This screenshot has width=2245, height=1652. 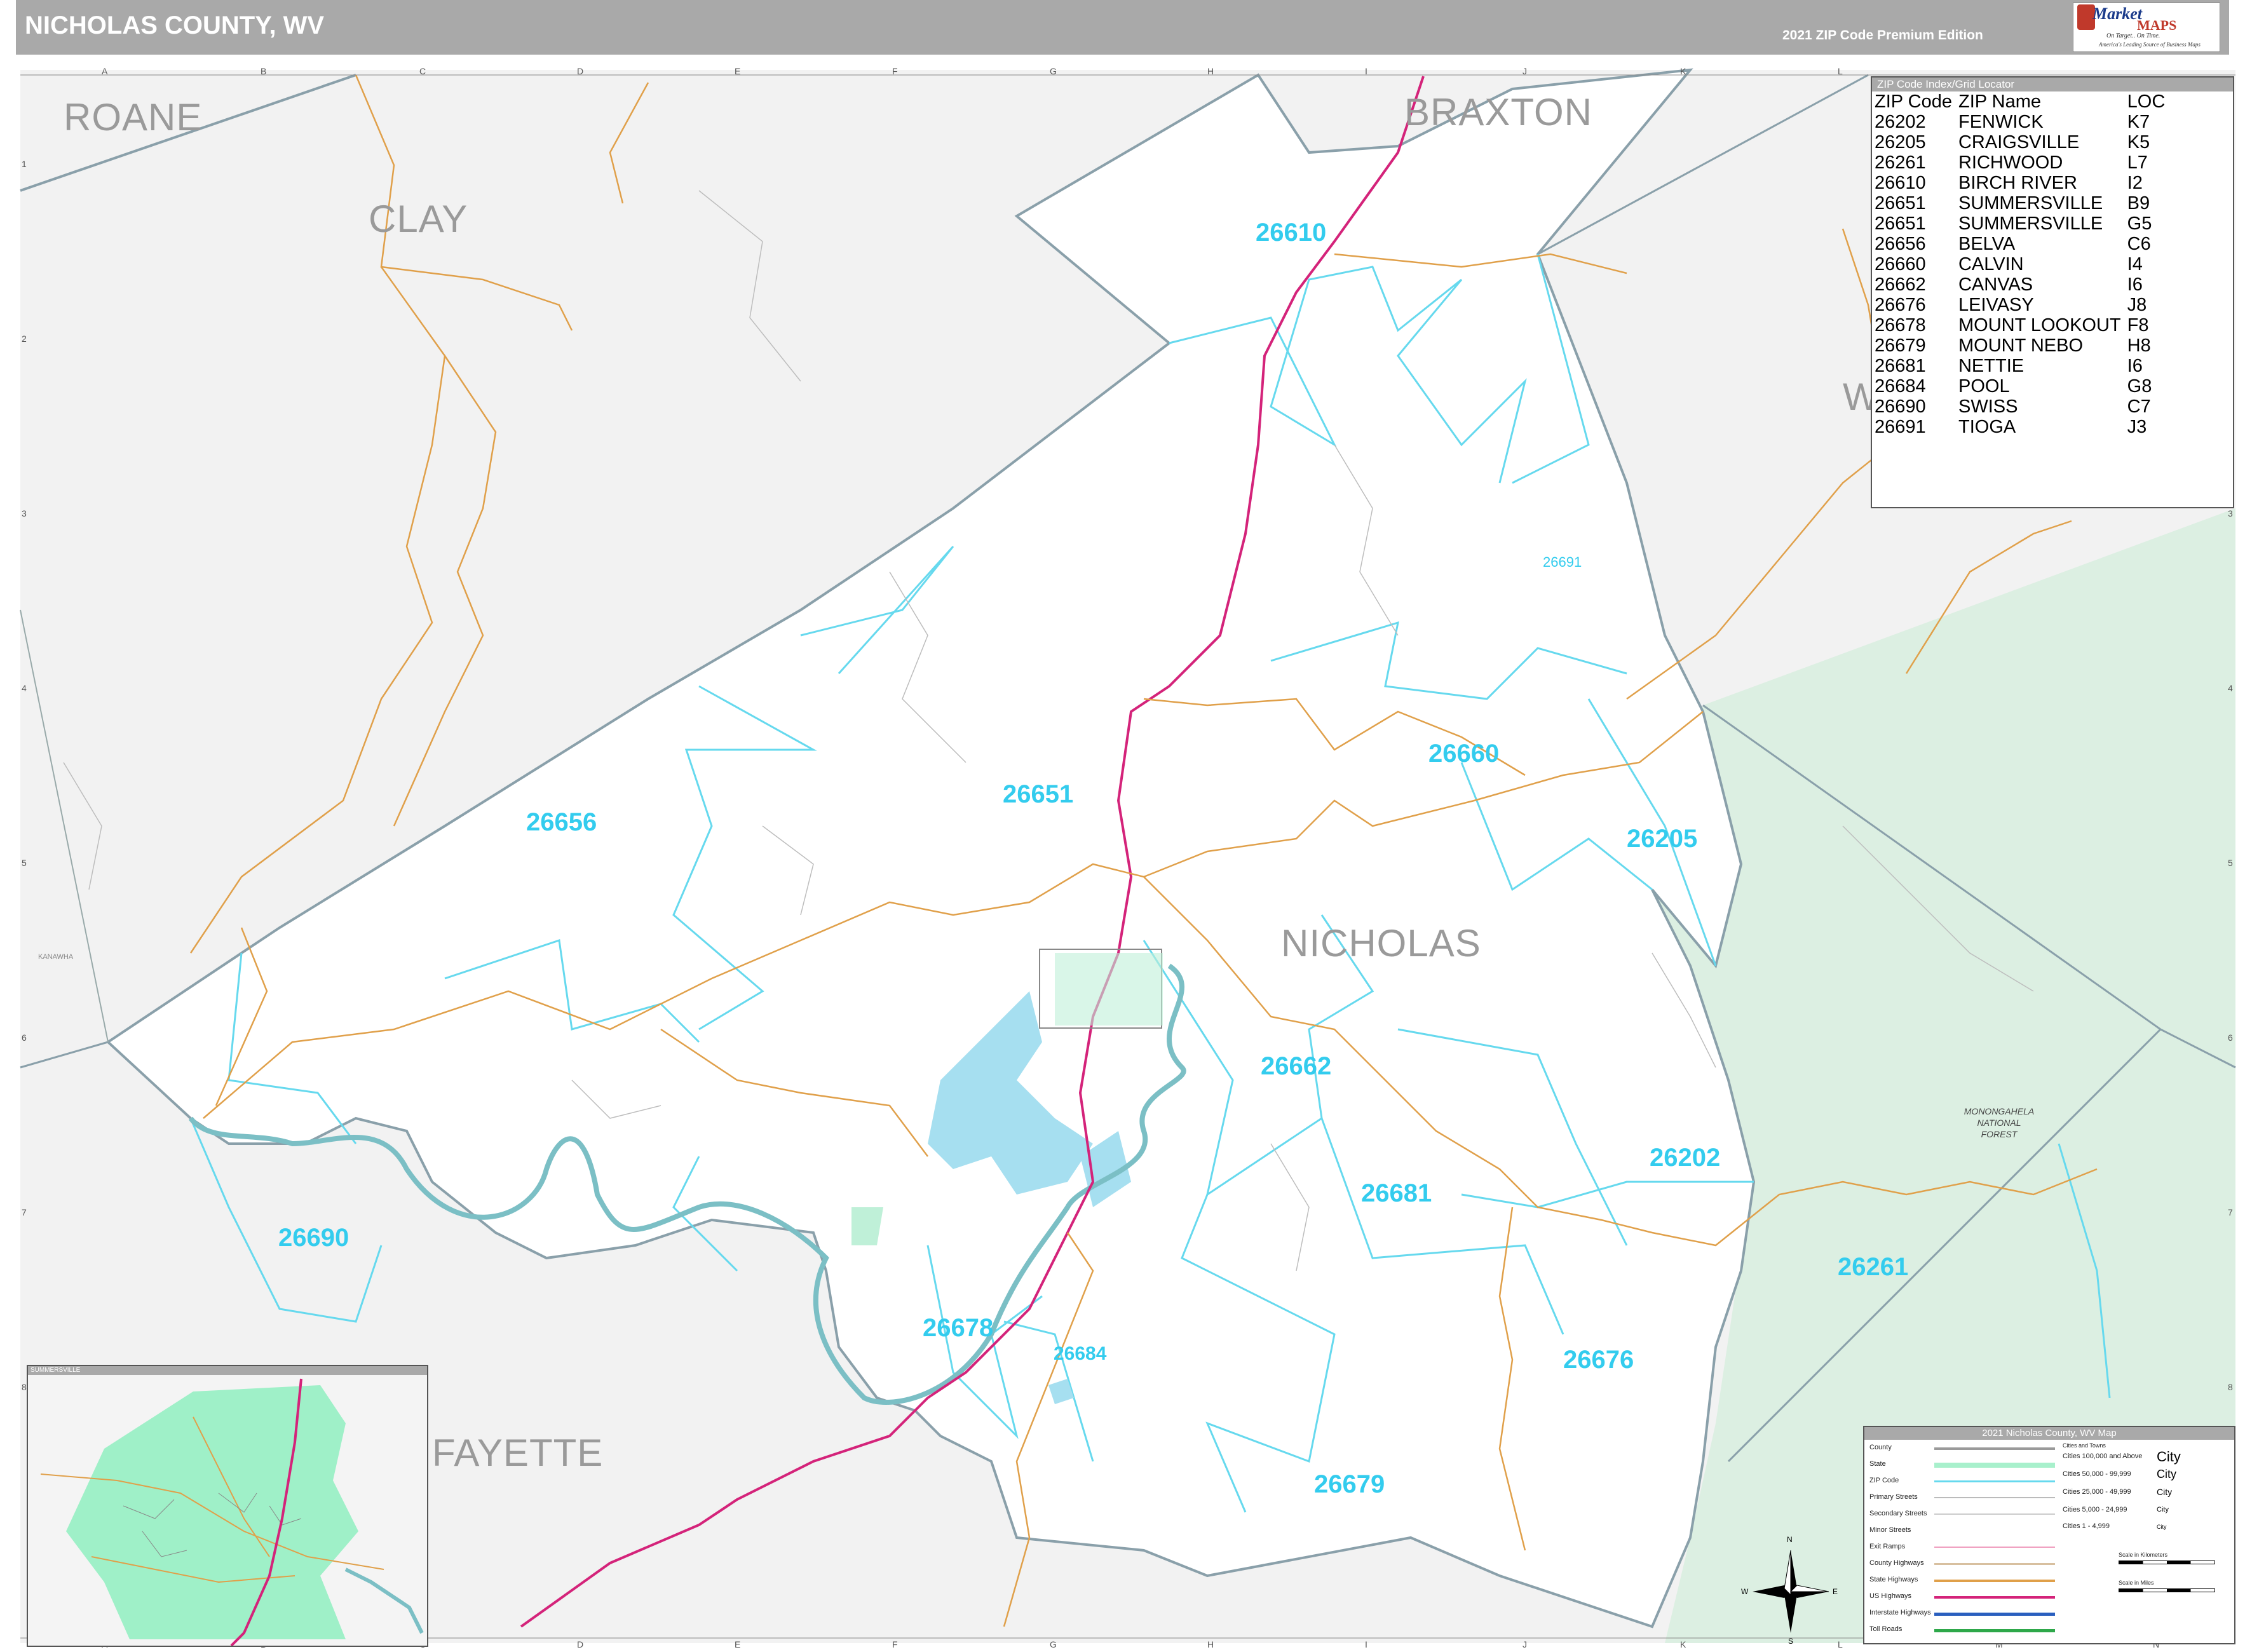 I want to click on zip-index-zip: 26690, so click(x=1900, y=407).